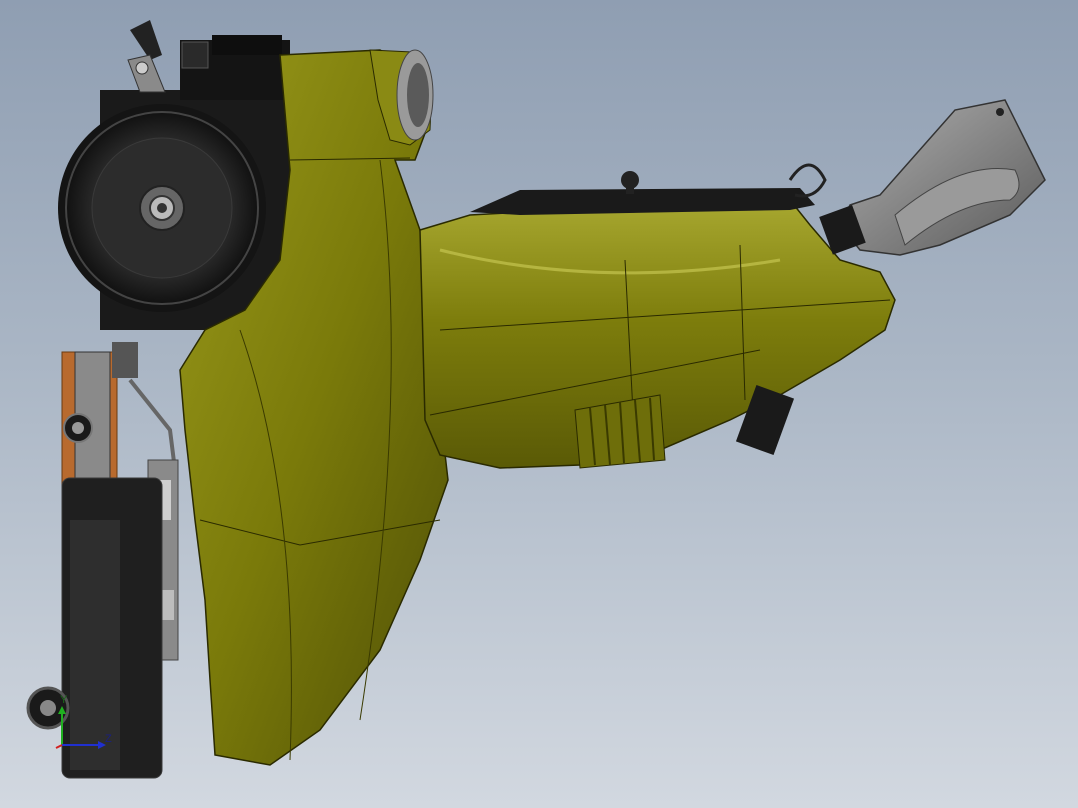 The height and width of the screenshot is (808, 1078). What do you see at coordinates (59, 746) in the screenshot?
I see `x-axis-arrow` at bounding box center [59, 746].